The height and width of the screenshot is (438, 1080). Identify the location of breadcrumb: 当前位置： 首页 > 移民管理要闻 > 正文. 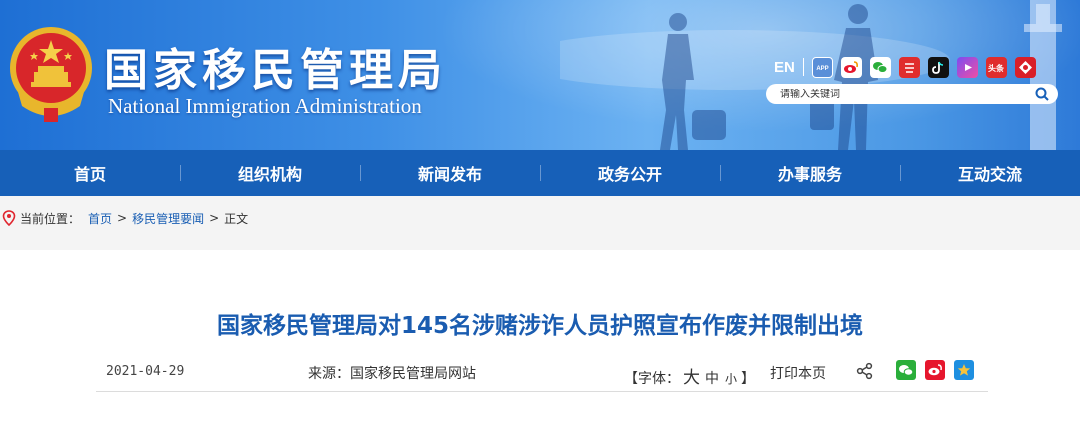
(540, 218).